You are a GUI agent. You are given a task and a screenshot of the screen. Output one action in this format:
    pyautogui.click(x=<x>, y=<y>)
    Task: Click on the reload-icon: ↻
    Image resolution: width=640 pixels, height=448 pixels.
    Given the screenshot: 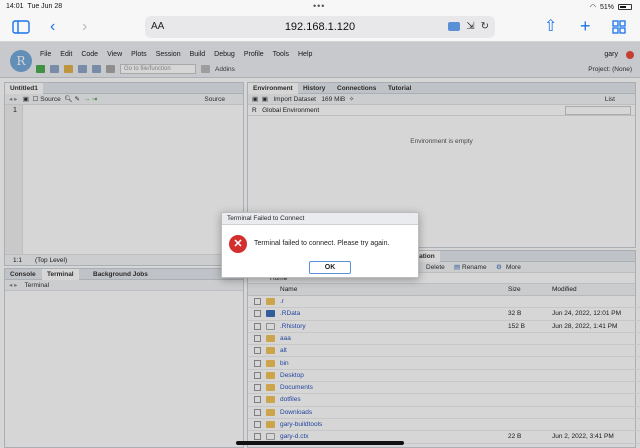 What is the action you would take?
    pyautogui.click(x=485, y=26)
    